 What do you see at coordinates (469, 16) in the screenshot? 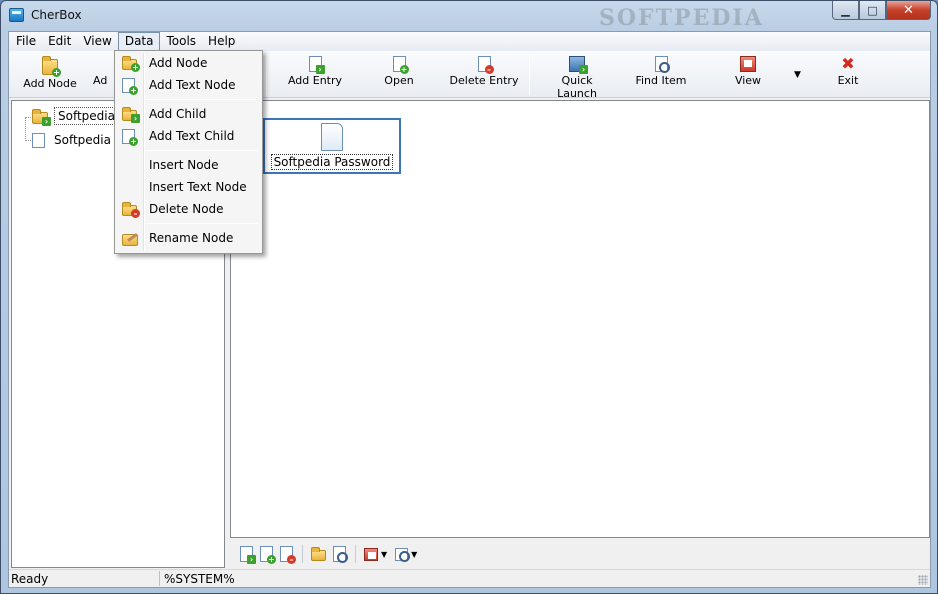
I see `title-bar: CherBox SOFTPEDIA ▁ □ ✕` at bounding box center [469, 16].